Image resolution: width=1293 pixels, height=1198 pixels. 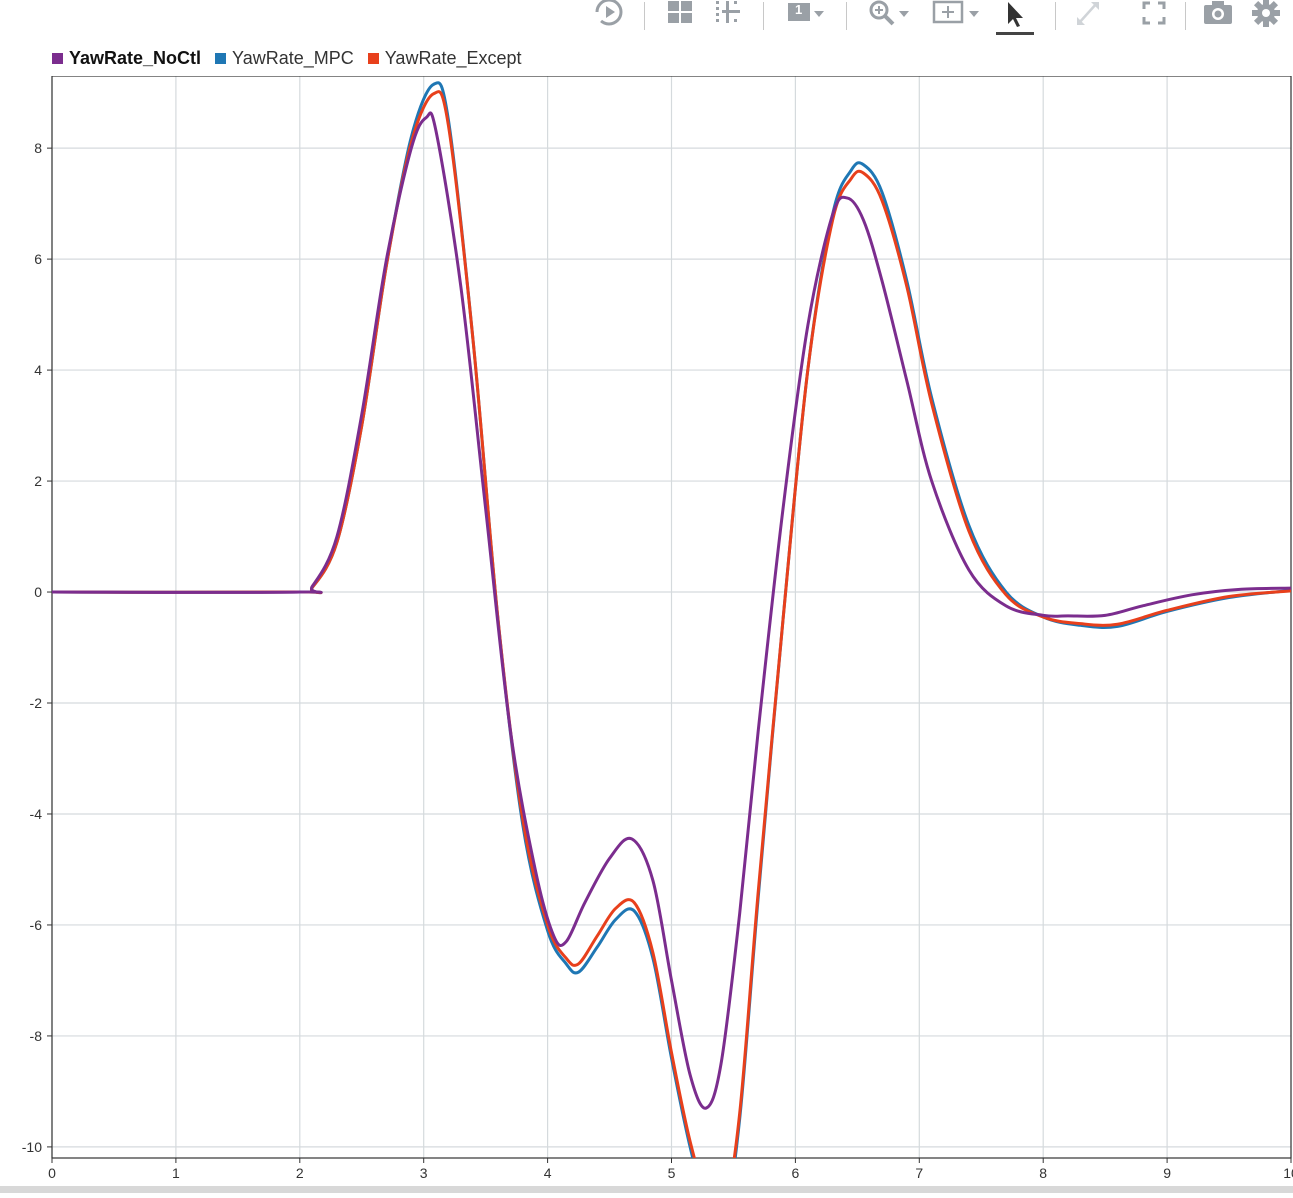 I want to click on x-tick-label: 6, so click(x=796, y=1173).